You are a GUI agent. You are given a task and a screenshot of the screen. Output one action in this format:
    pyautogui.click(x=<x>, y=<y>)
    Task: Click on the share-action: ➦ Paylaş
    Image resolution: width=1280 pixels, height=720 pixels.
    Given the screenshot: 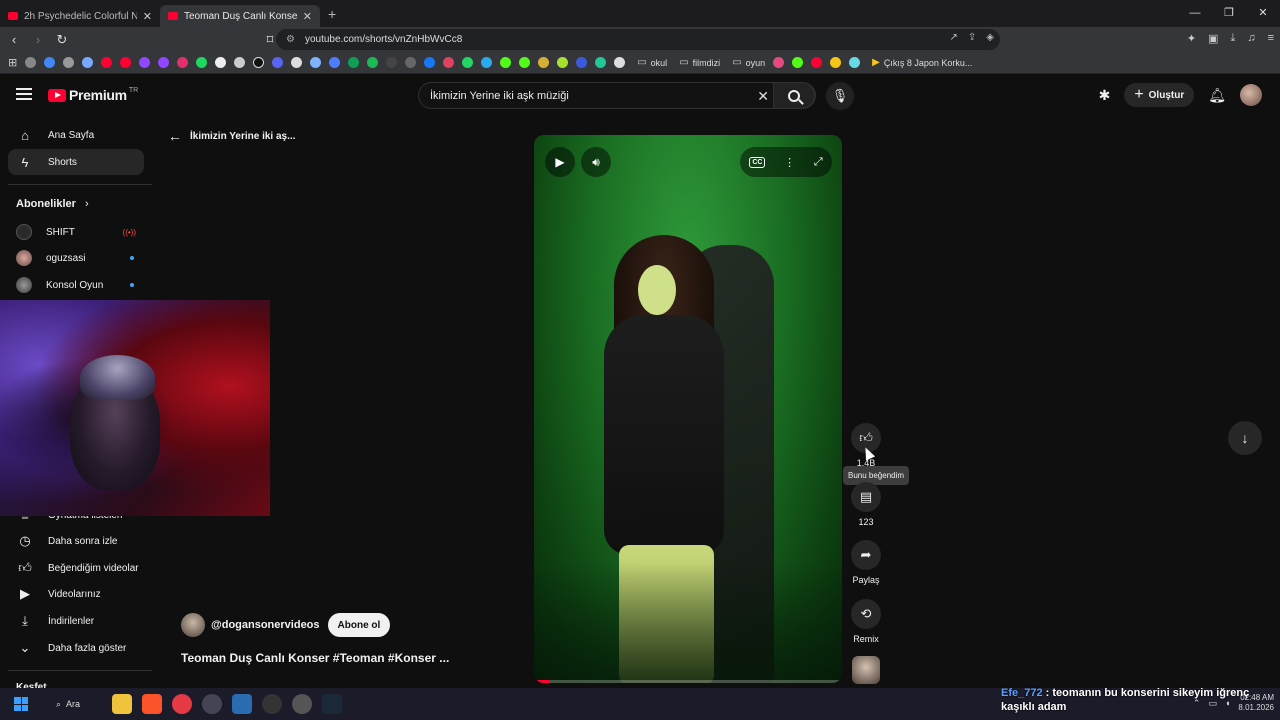 What is the action you would take?
    pyautogui.click(x=866, y=562)
    